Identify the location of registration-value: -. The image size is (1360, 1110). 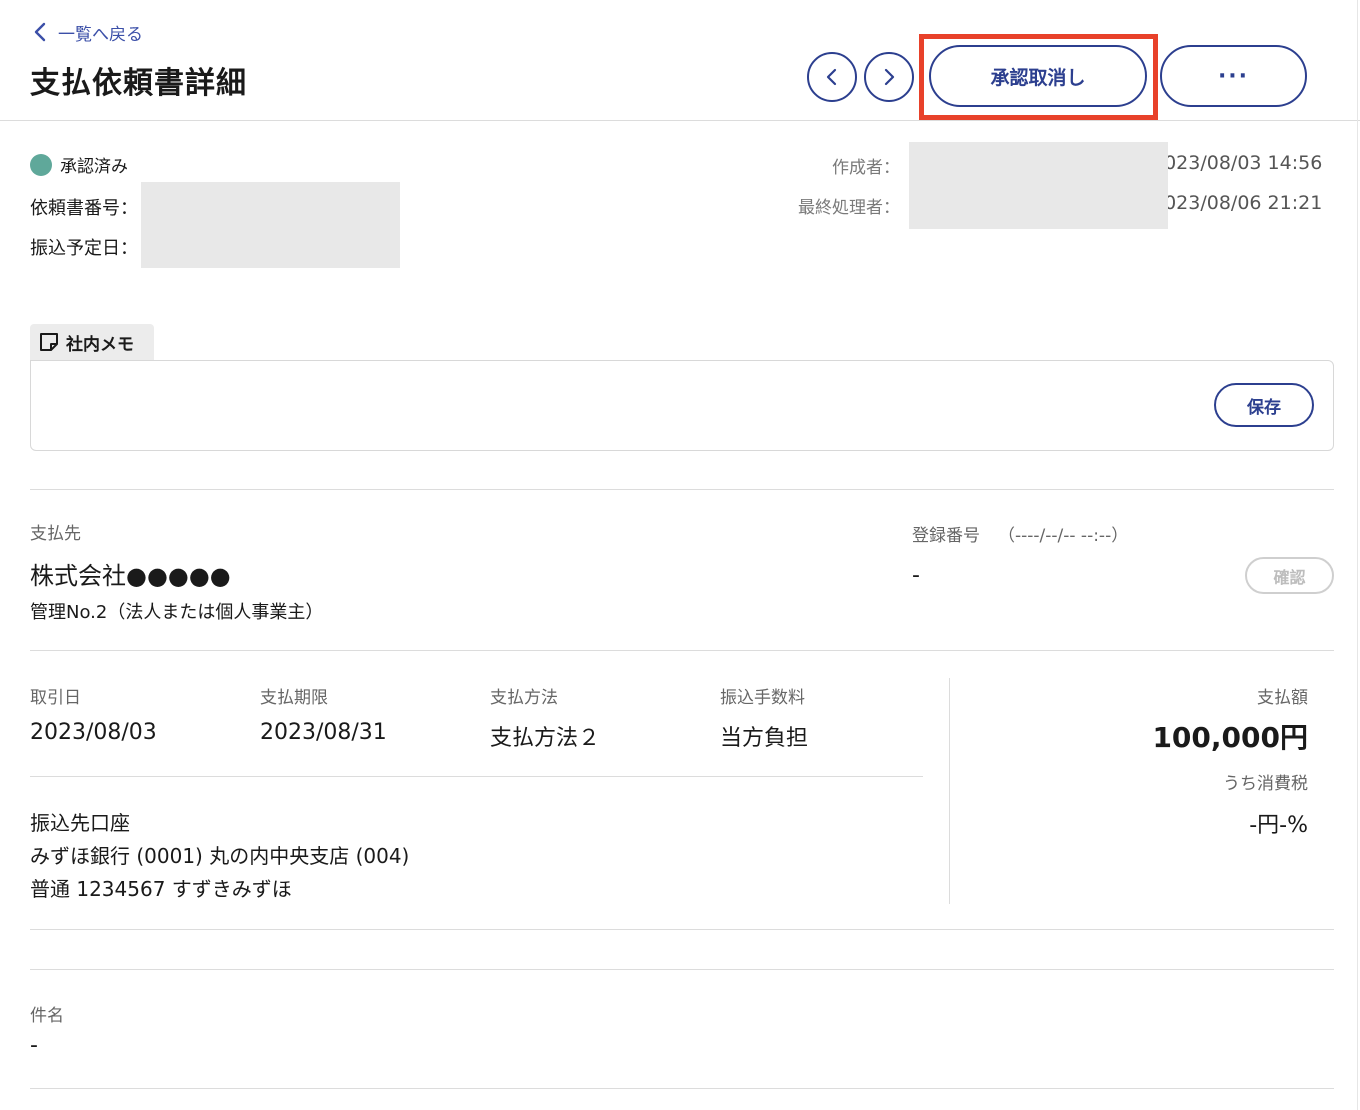
(916, 575).